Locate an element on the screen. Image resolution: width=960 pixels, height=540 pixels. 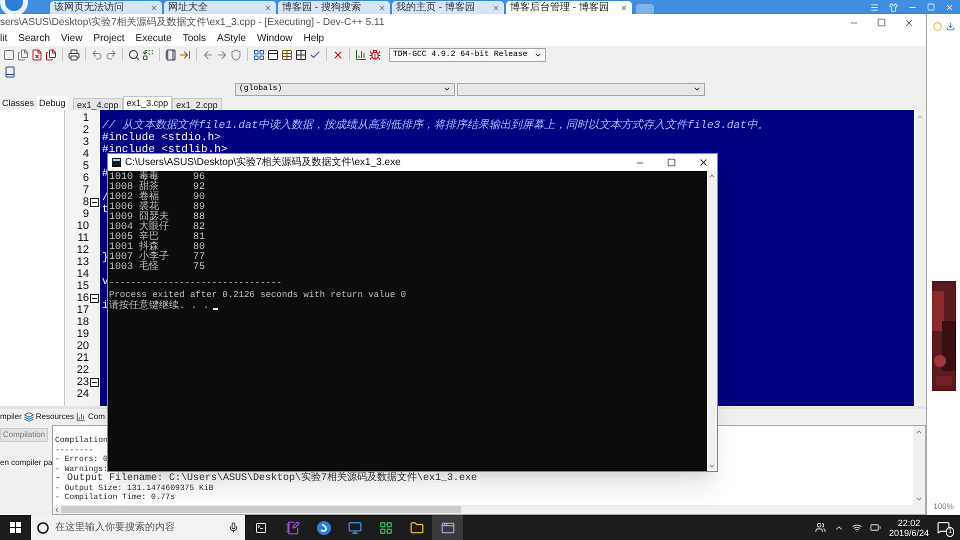
student-id: 1002 is located at coordinates (121, 198).